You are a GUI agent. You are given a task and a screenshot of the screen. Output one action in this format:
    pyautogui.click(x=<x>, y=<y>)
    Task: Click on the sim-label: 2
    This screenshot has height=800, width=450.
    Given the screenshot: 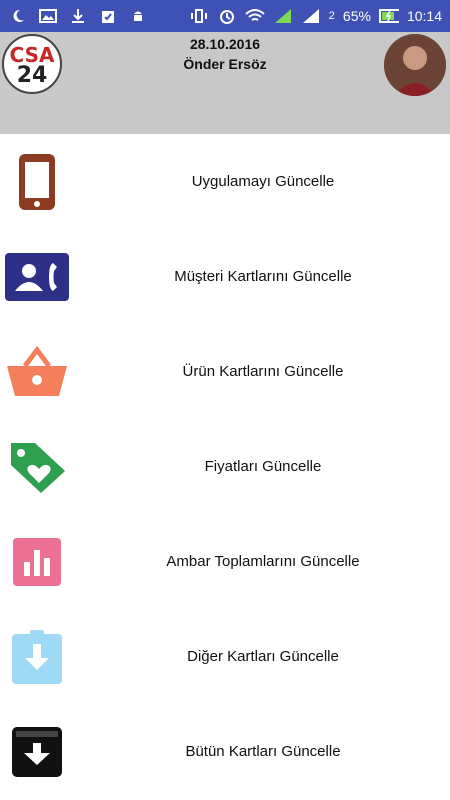 What is the action you would take?
    pyautogui.click(x=331, y=16)
    